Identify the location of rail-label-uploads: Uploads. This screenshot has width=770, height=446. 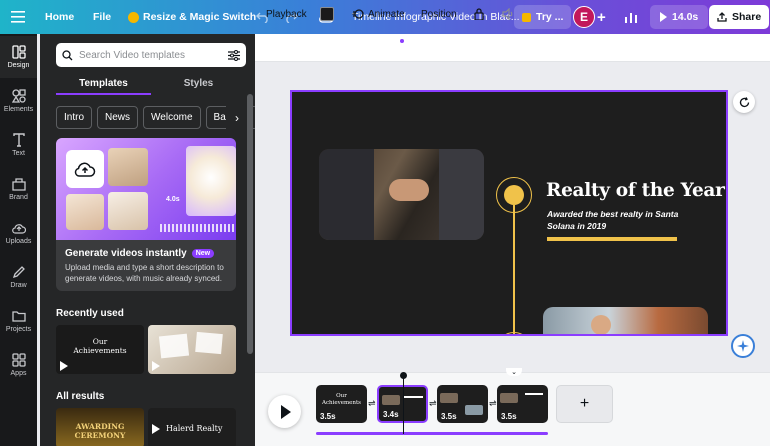
(18, 241).